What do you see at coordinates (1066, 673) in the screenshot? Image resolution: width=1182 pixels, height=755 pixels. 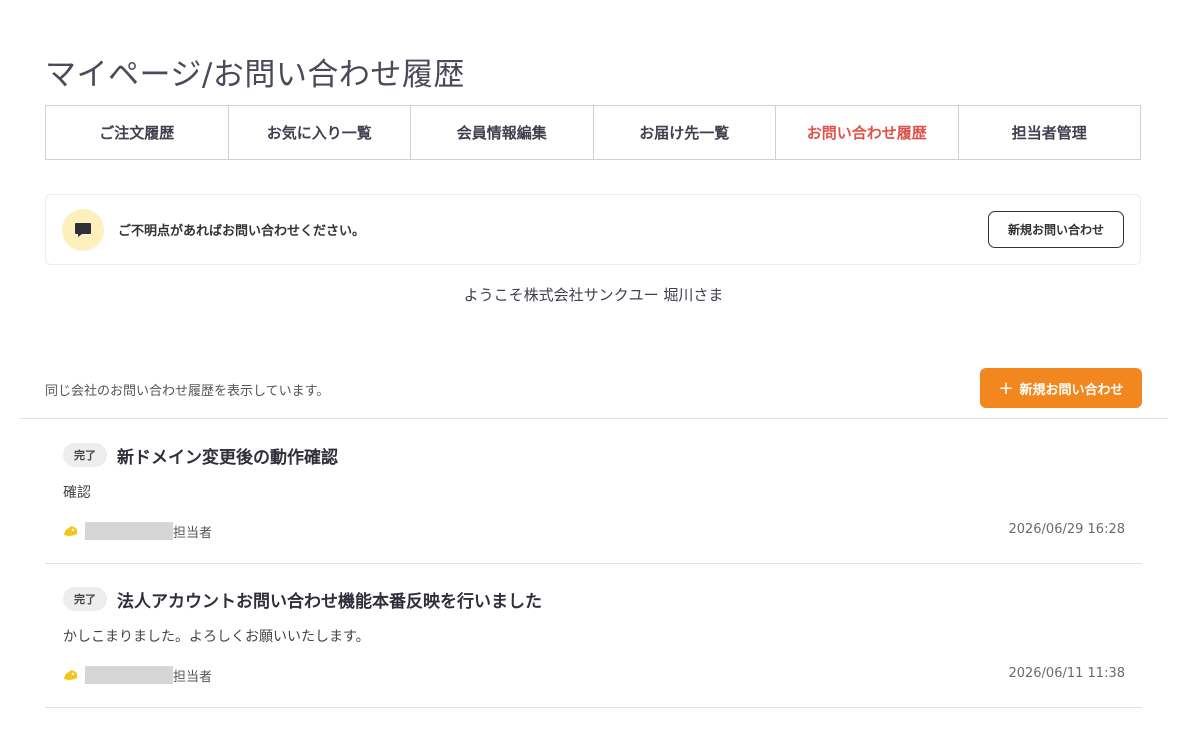 I see `inquiry-date: 2026/06/11 11:38` at bounding box center [1066, 673].